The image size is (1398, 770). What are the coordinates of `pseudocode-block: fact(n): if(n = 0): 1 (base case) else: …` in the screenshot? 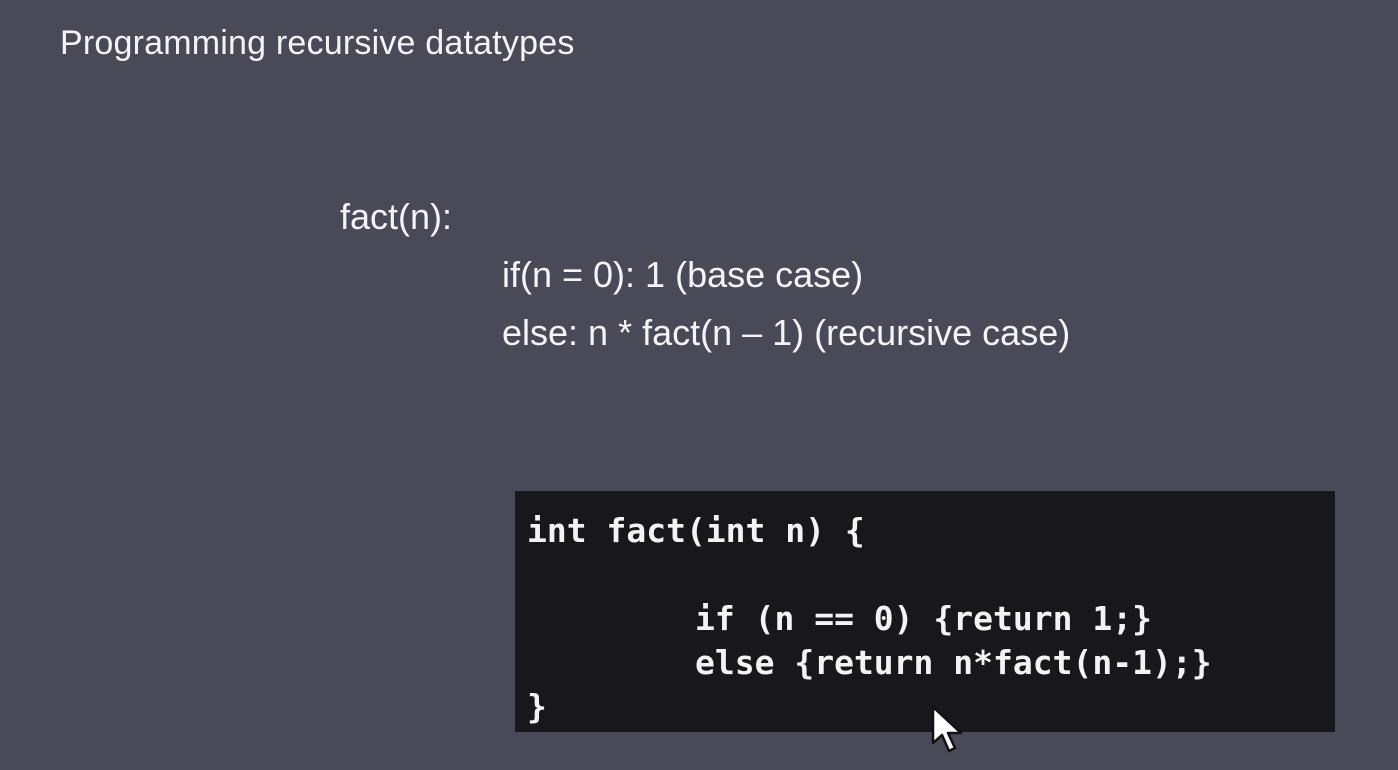 It's located at (705, 275).